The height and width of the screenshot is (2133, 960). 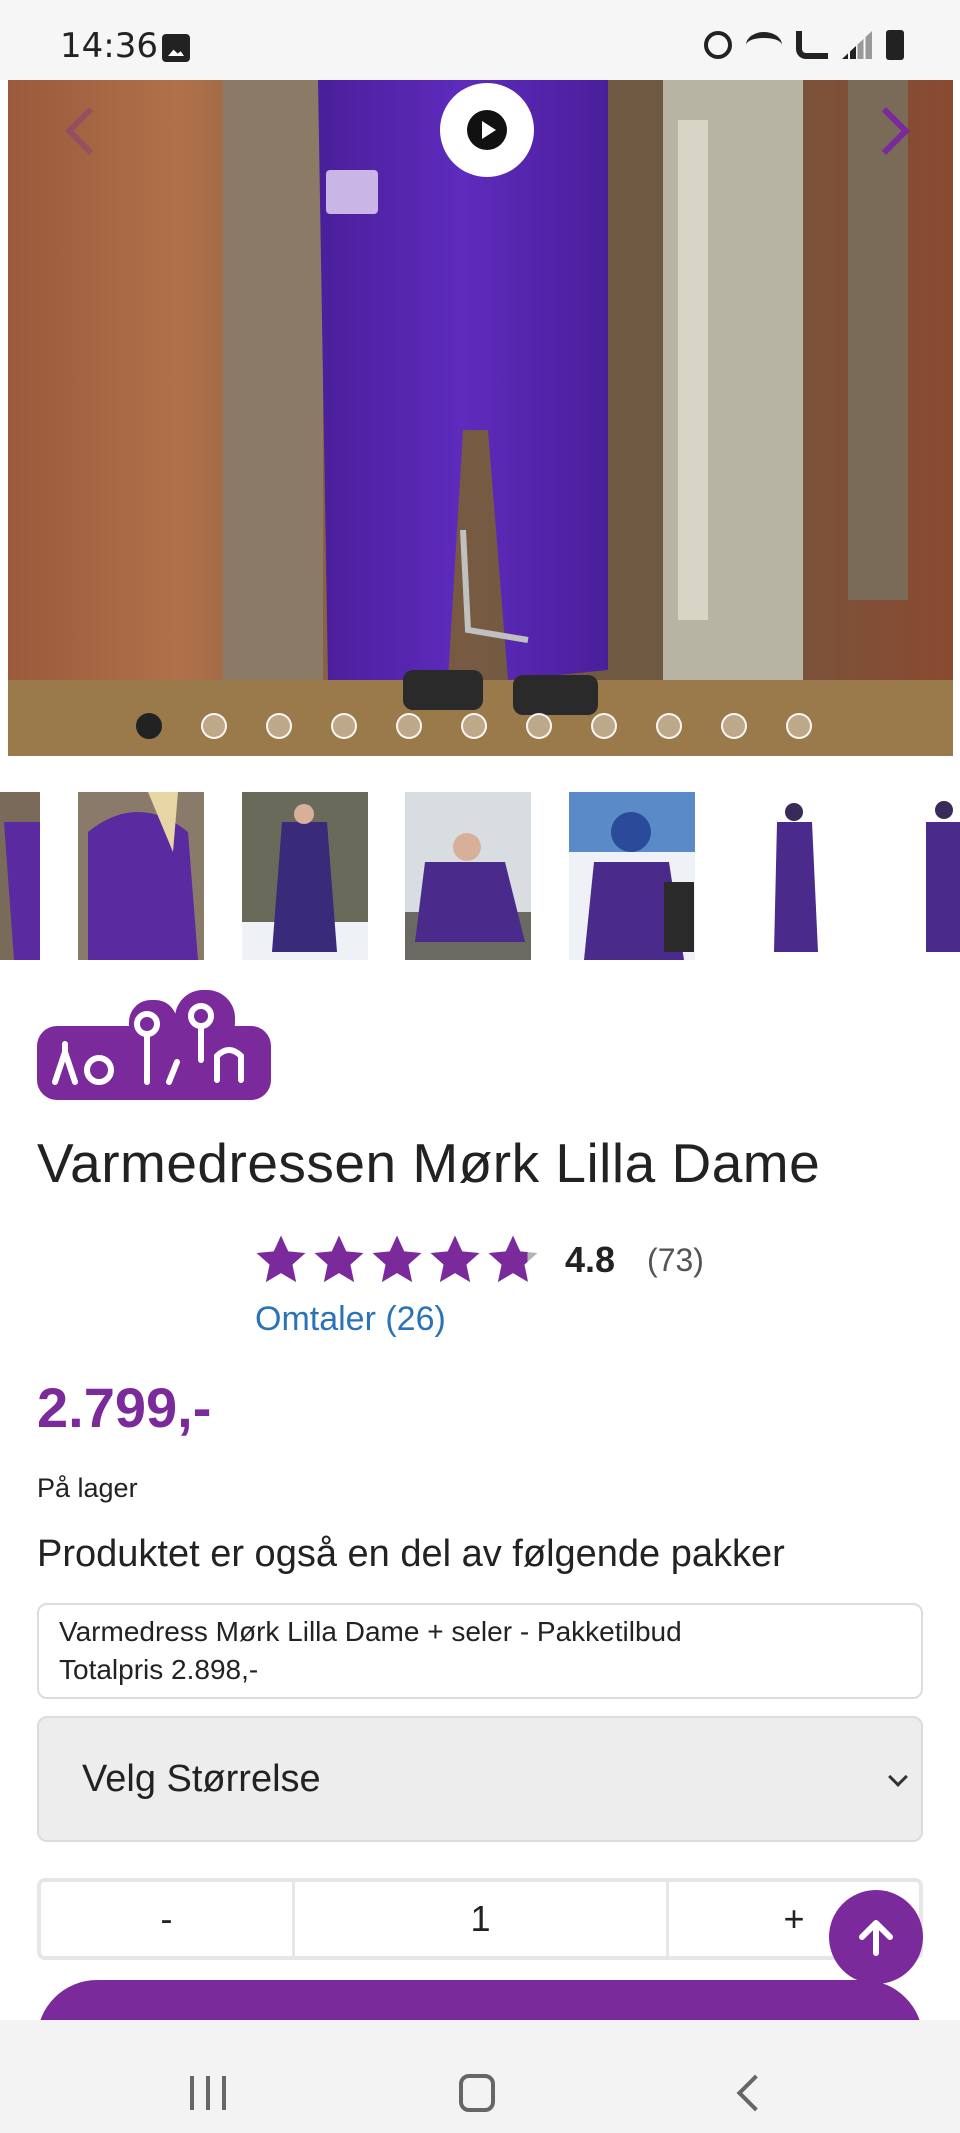 I want to click on arrow-up-icon, so click(x=876, y=1938).